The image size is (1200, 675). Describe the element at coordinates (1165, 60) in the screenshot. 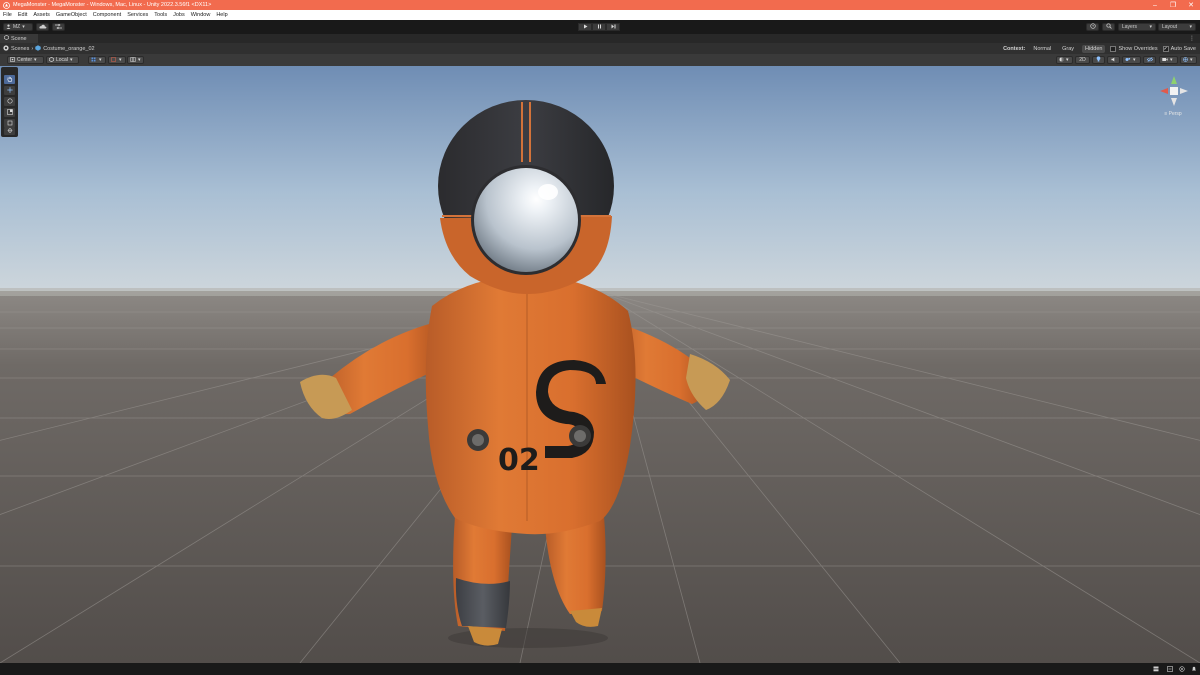

I see `camera-icon` at that location.